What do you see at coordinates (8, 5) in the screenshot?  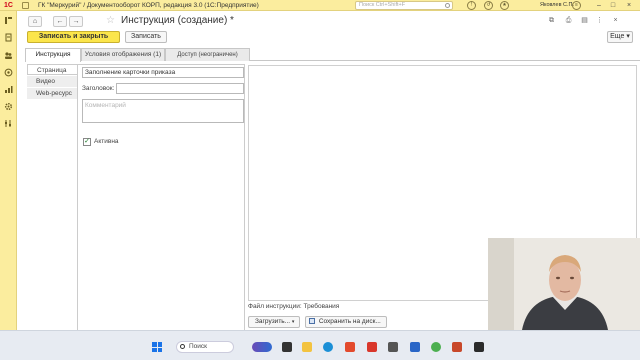 I see `1c-logo: 1С` at bounding box center [8, 5].